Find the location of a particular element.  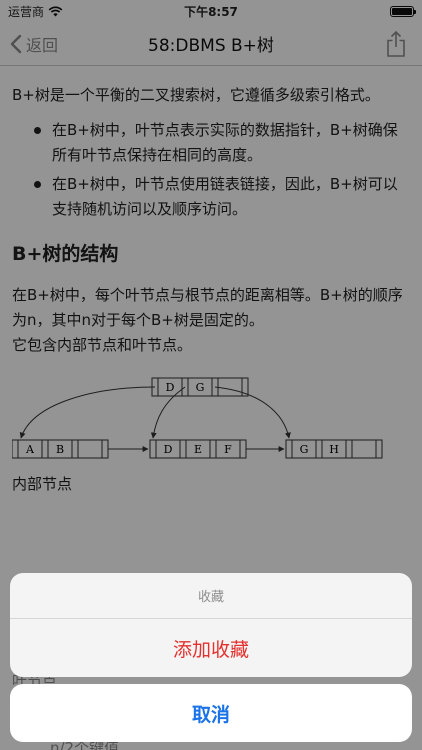

cancel-group: 取消 is located at coordinates (211, 713).